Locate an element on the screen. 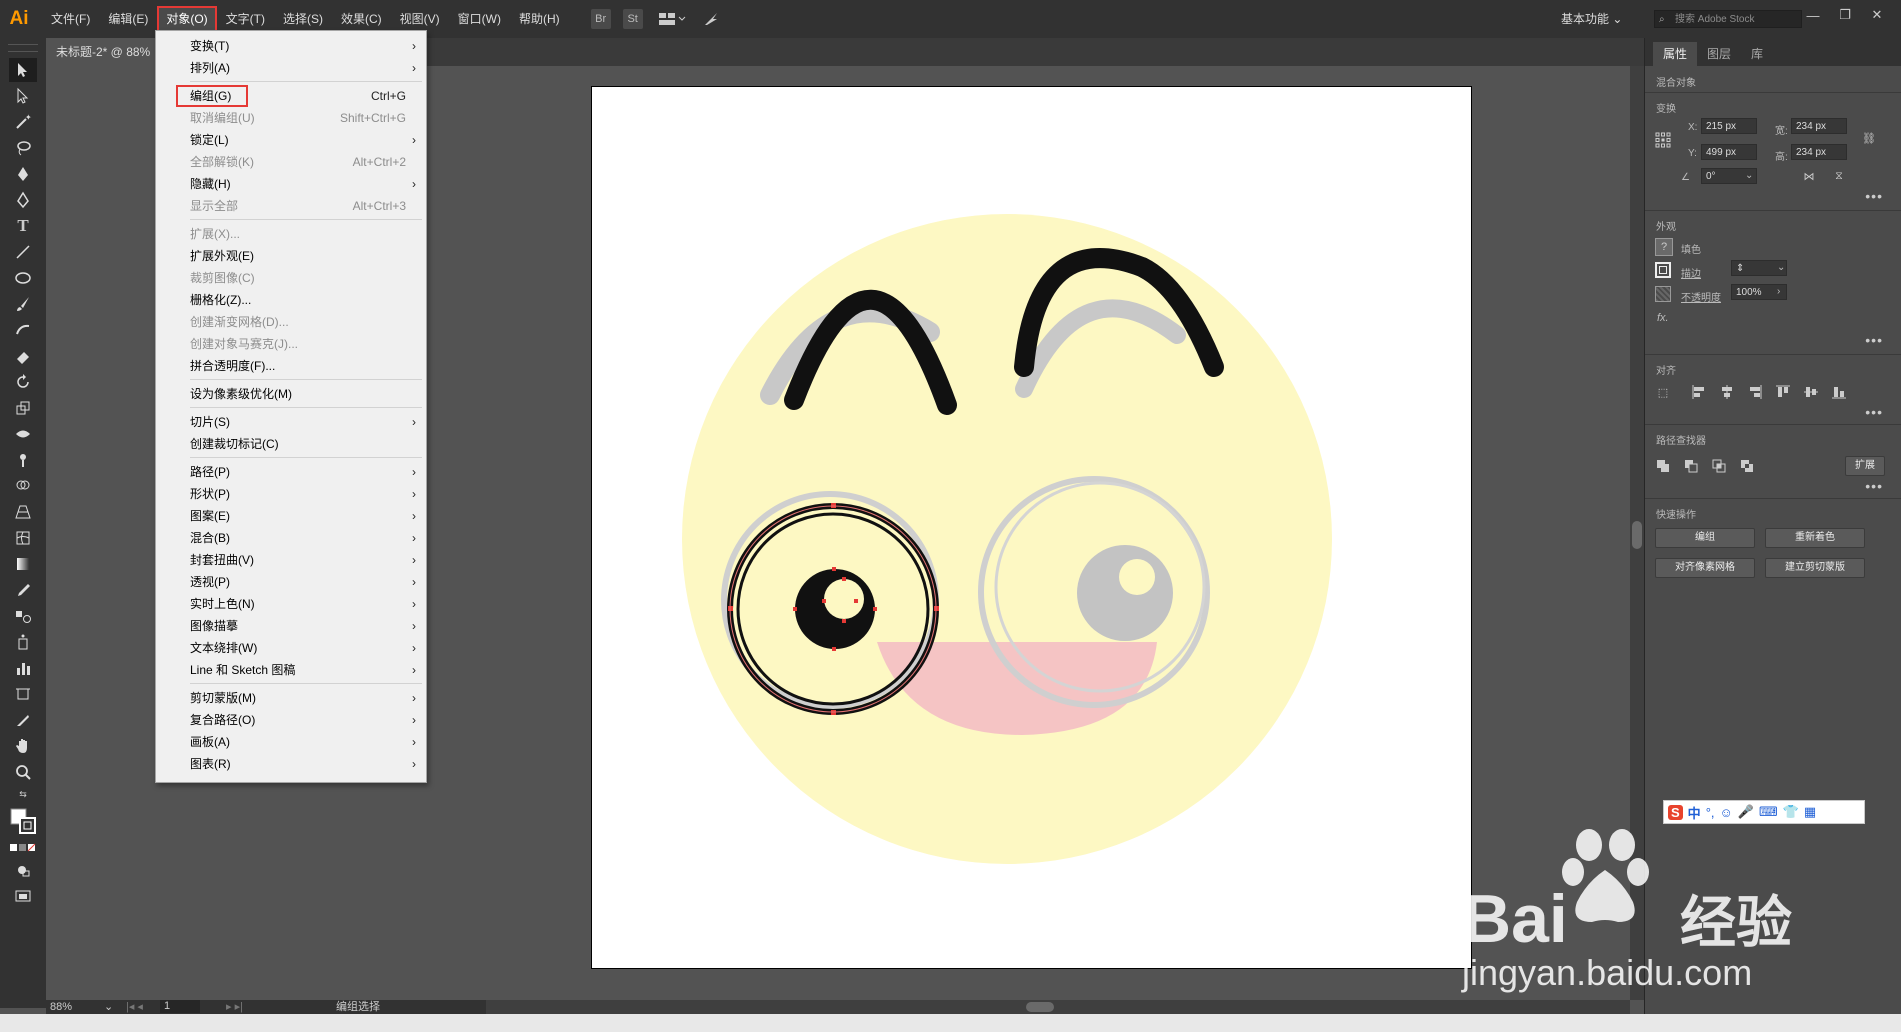 This screenshot has width=1901, height=1032. flip-horizontal-icon: ⋈ is located at coordinates (1809, 176).